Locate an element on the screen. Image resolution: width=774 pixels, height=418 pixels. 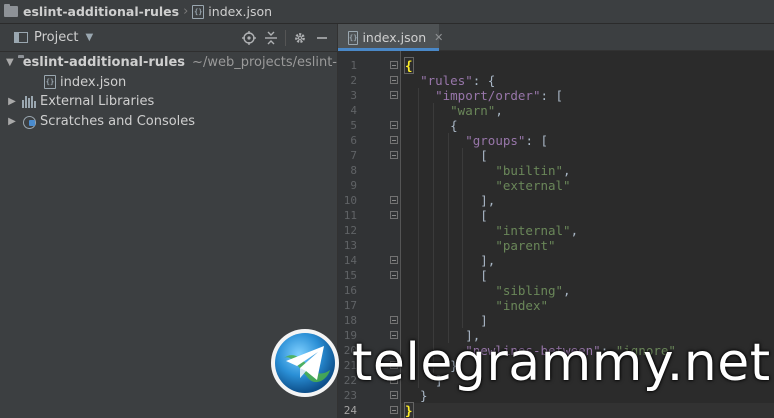
line-number: 24 is located at coordinates (350, 410).